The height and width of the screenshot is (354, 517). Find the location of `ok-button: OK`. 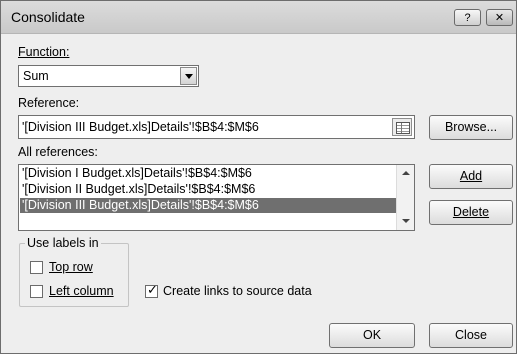

ok-button: OK is located at coordinates (372, 335).